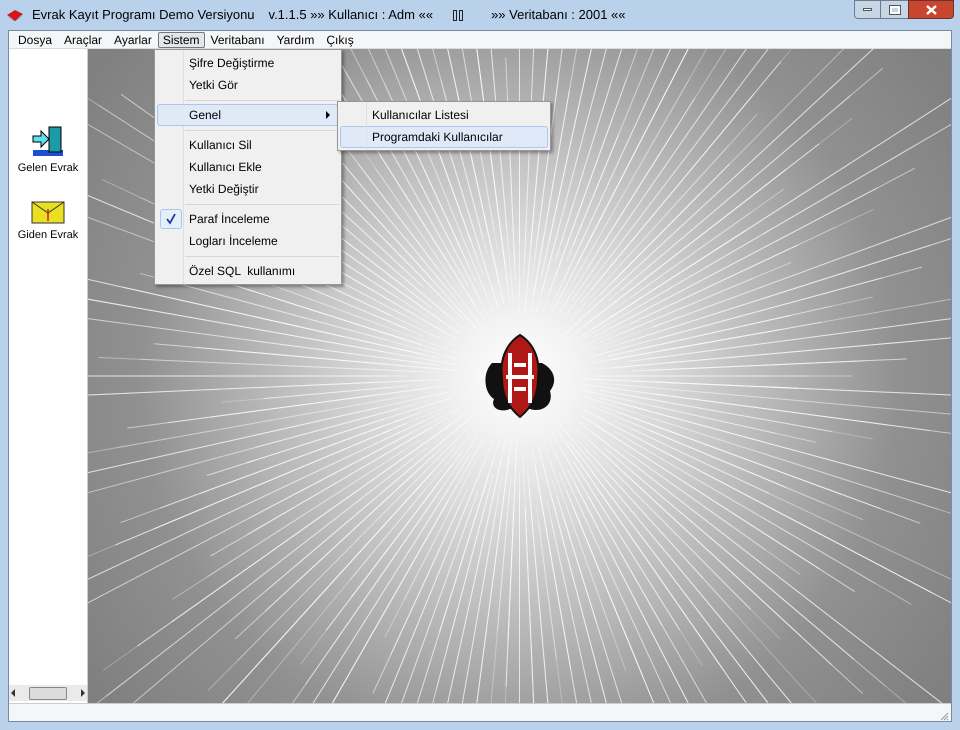  Describe the element at coordinates (48, 168) in the screenshot. I see `sidebar-item: Gelen Evrak` at that location.